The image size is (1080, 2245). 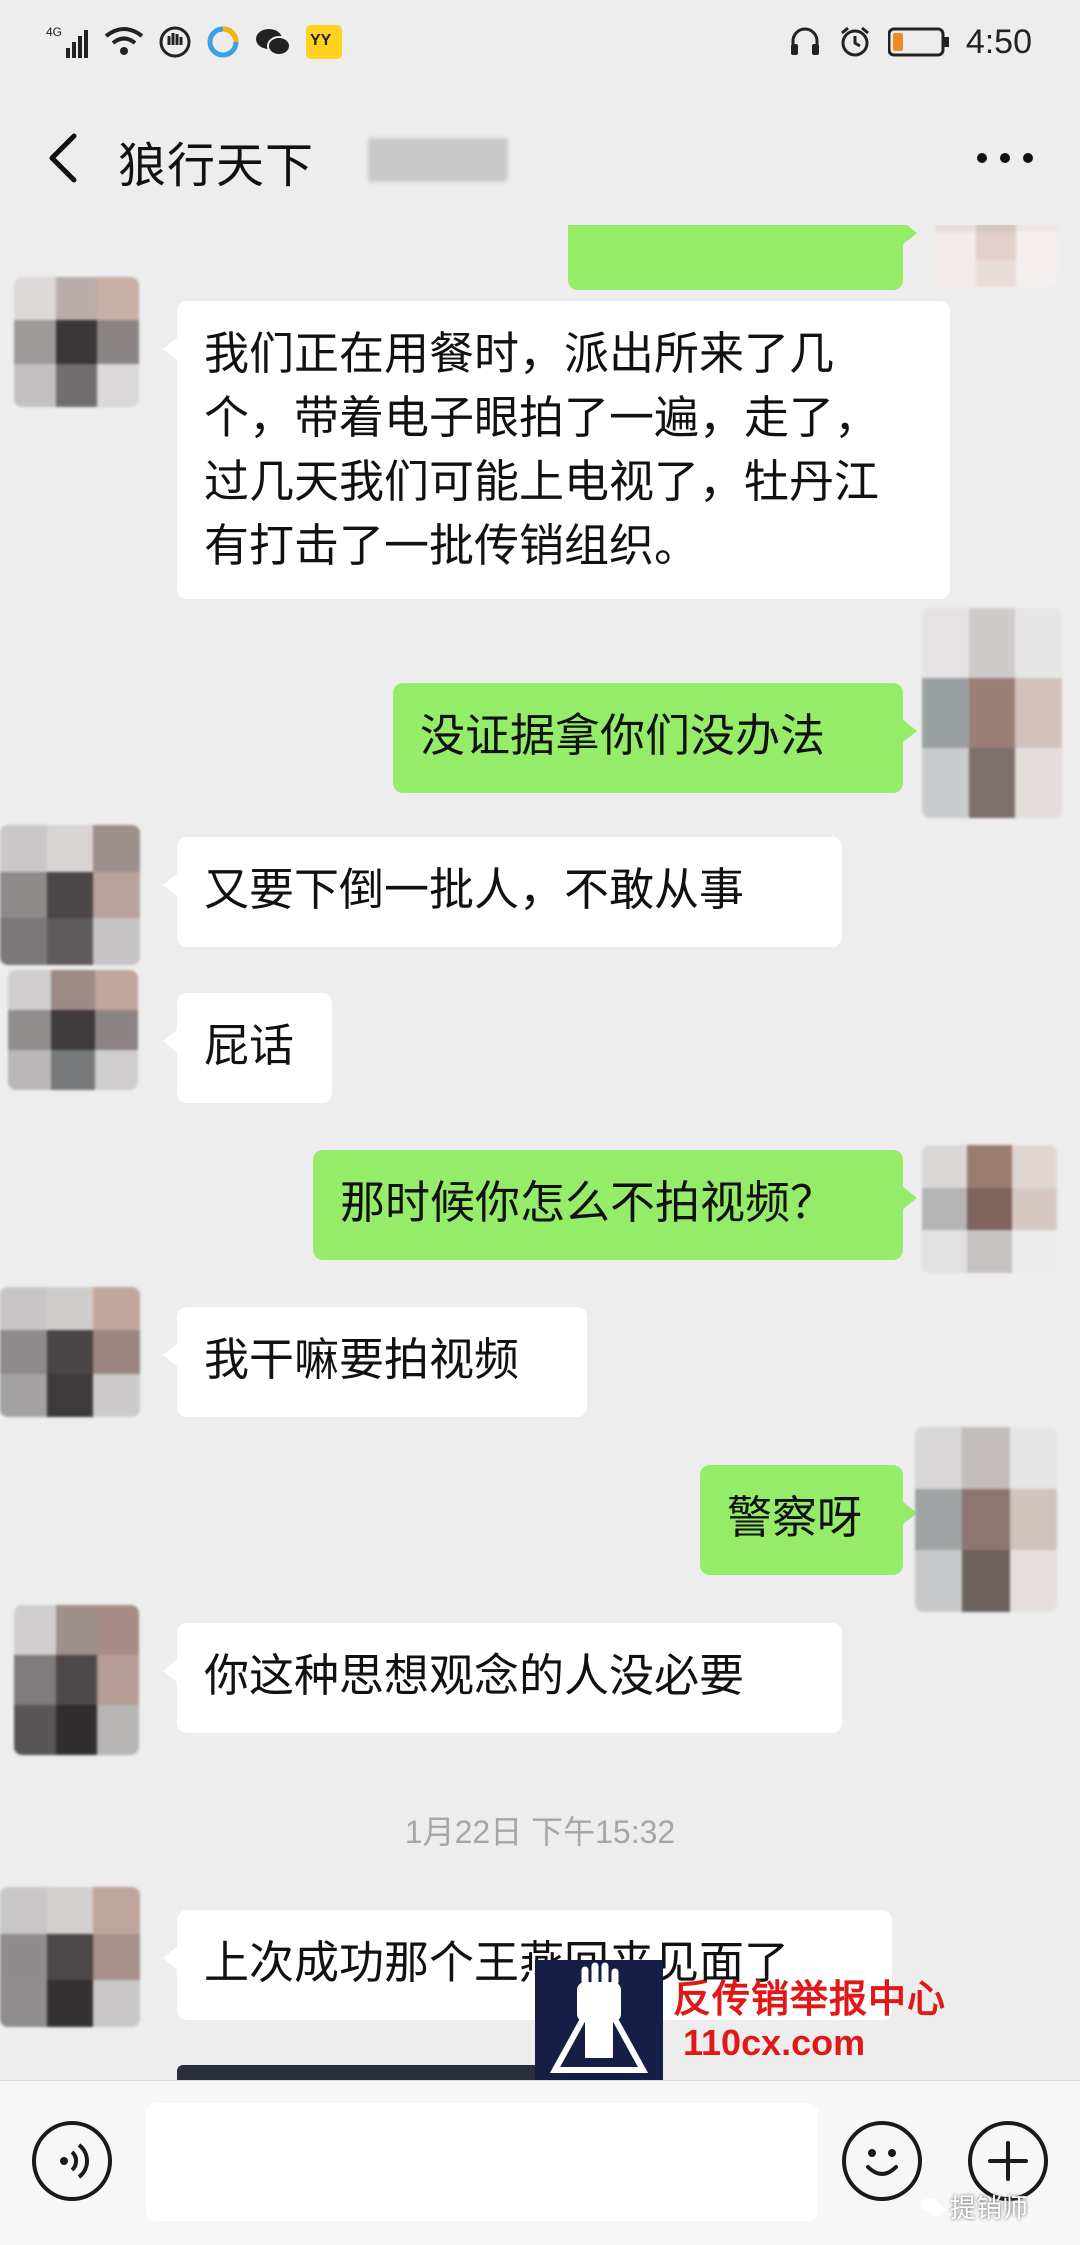 I want to click on status-bar: 4G YY 4:50, so click(x=540, y=45).